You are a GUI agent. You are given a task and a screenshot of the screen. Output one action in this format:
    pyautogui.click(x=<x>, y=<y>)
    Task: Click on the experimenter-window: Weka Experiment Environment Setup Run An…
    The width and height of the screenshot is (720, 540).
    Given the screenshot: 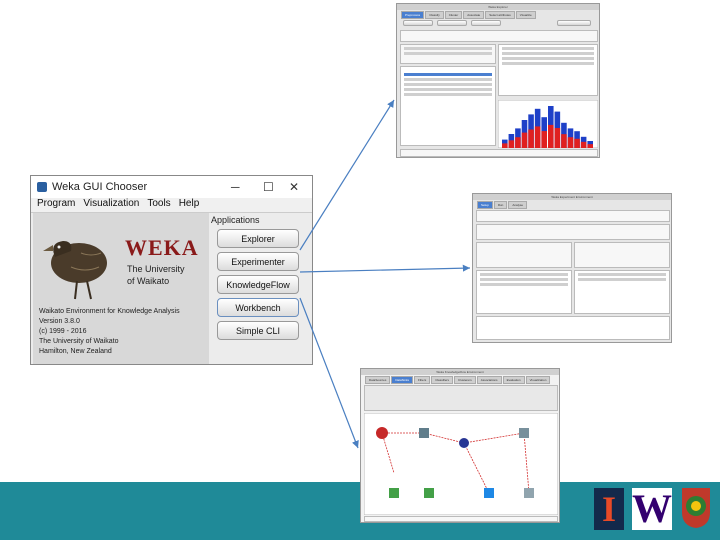 What is the action you would take?
    pyautogui.click(x=572, y=268)
    